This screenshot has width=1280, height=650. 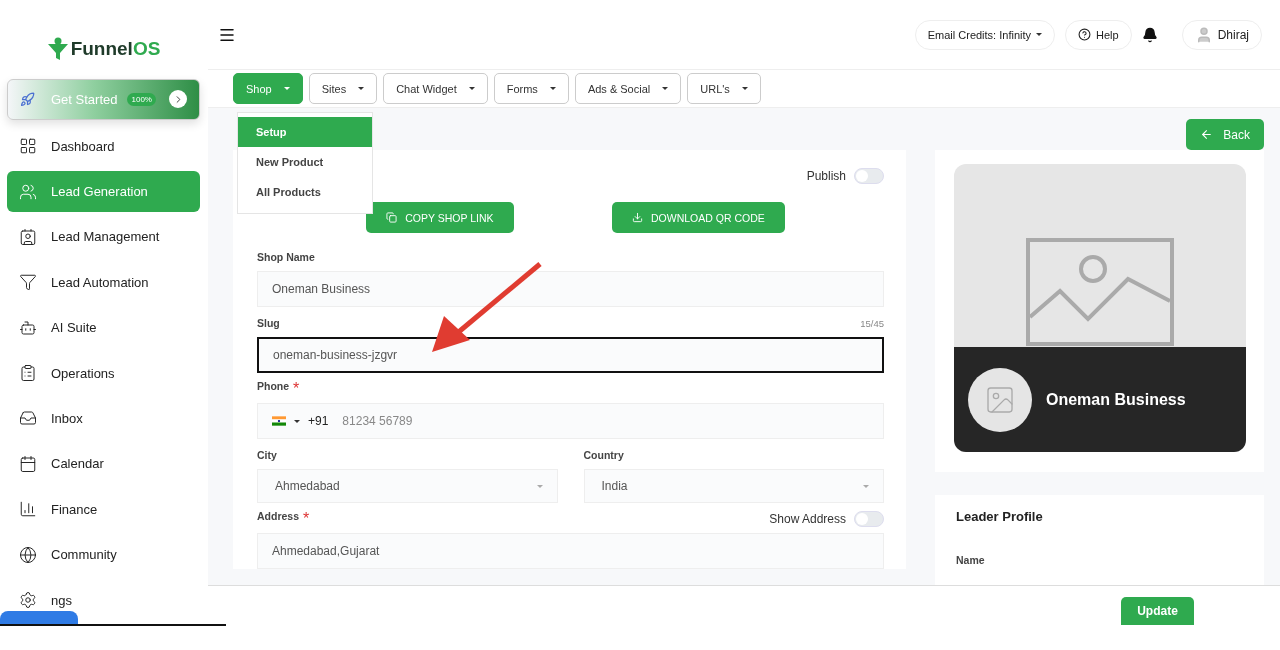 I want to click on publish-label: Publish, so click(x=826, y=176).